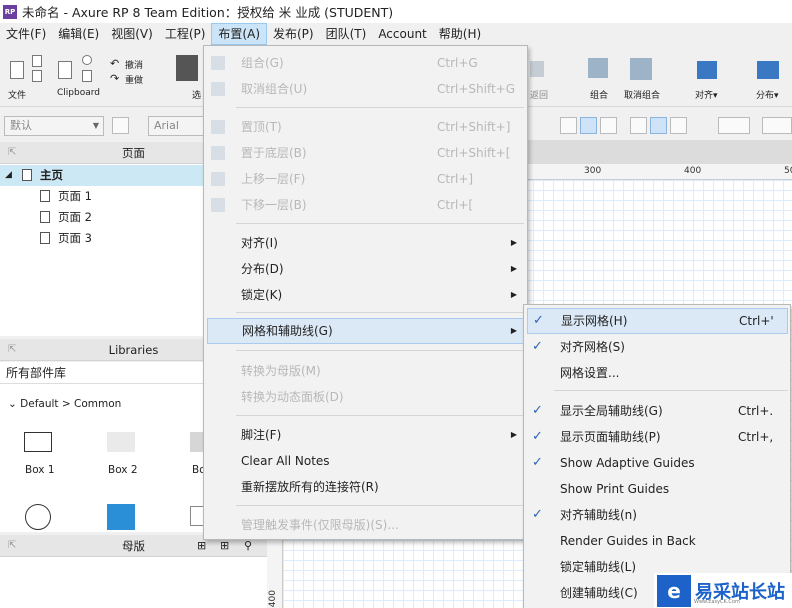 The width and height of the screenshot is (792, 608). Describe the element at coordinates (628, 541) in the screenshot. I see `submenu-item-label: Render Guides in Back` at that location.